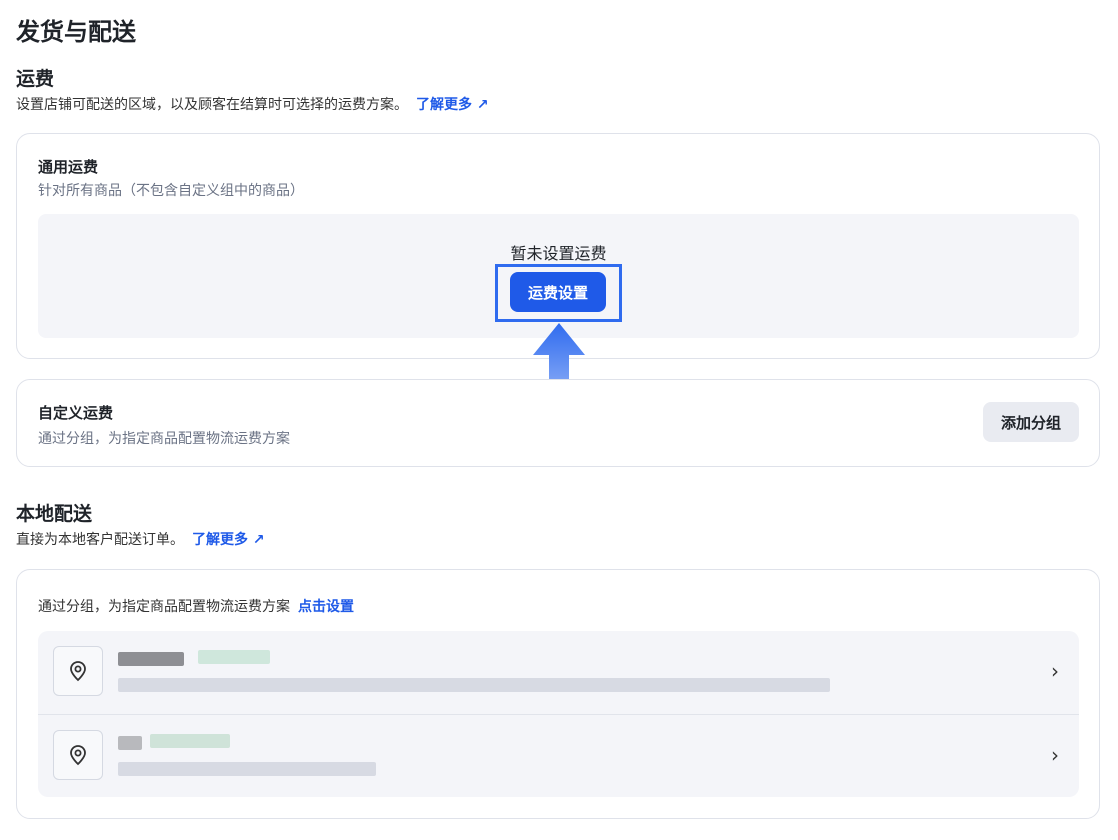  What do you see at coordinates (76, 413) in the screenshot?
I see `custom-shipping-title: 自定义运费` at bounding box center [76, 413].